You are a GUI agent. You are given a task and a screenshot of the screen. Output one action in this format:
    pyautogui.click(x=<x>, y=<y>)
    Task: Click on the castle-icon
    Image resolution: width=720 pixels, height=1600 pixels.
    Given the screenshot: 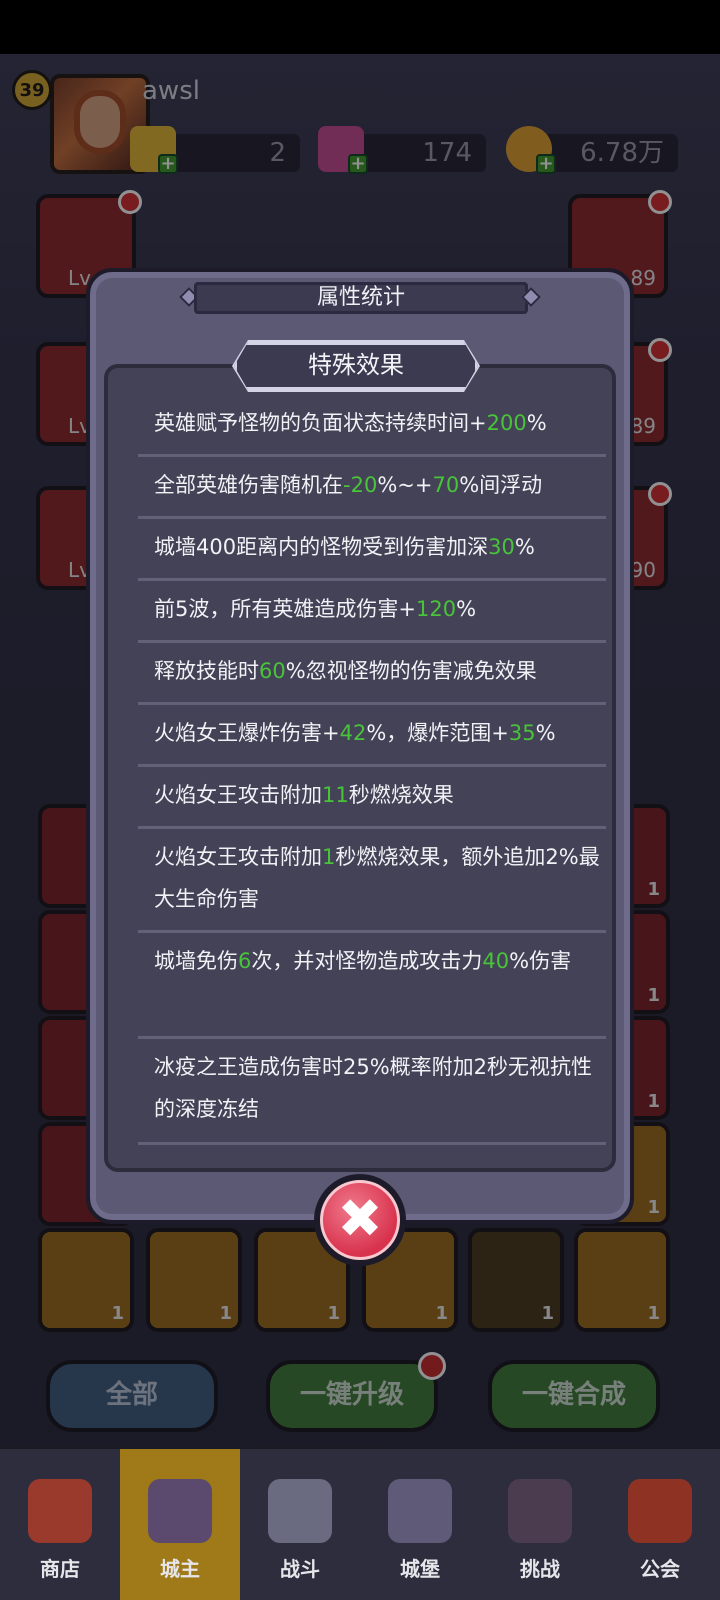 What is the action you would take?
    pyautogui.click(x=420, y=1511)
    